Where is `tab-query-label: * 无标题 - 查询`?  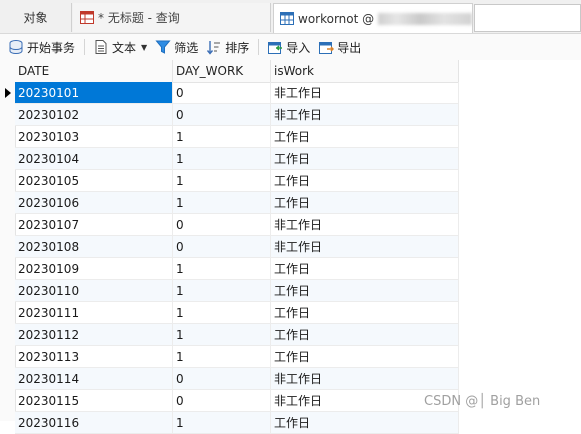
tab-query-label: * 无标题 - 查询 is located at coordinates (139, 18).